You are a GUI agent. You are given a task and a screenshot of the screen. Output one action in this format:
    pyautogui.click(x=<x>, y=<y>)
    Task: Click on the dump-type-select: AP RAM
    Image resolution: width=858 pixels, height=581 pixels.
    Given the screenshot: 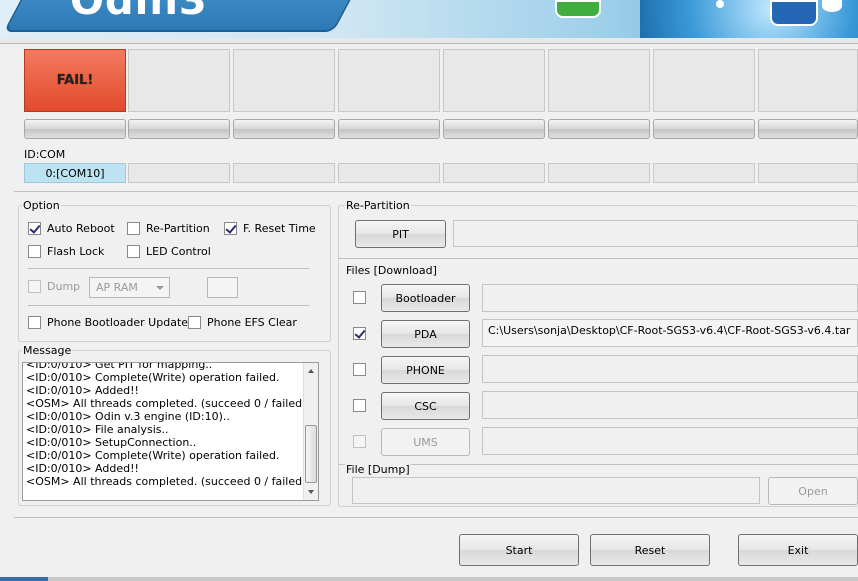 What is the action you would take?
    pyautogui.click(x=129, y=287)
    